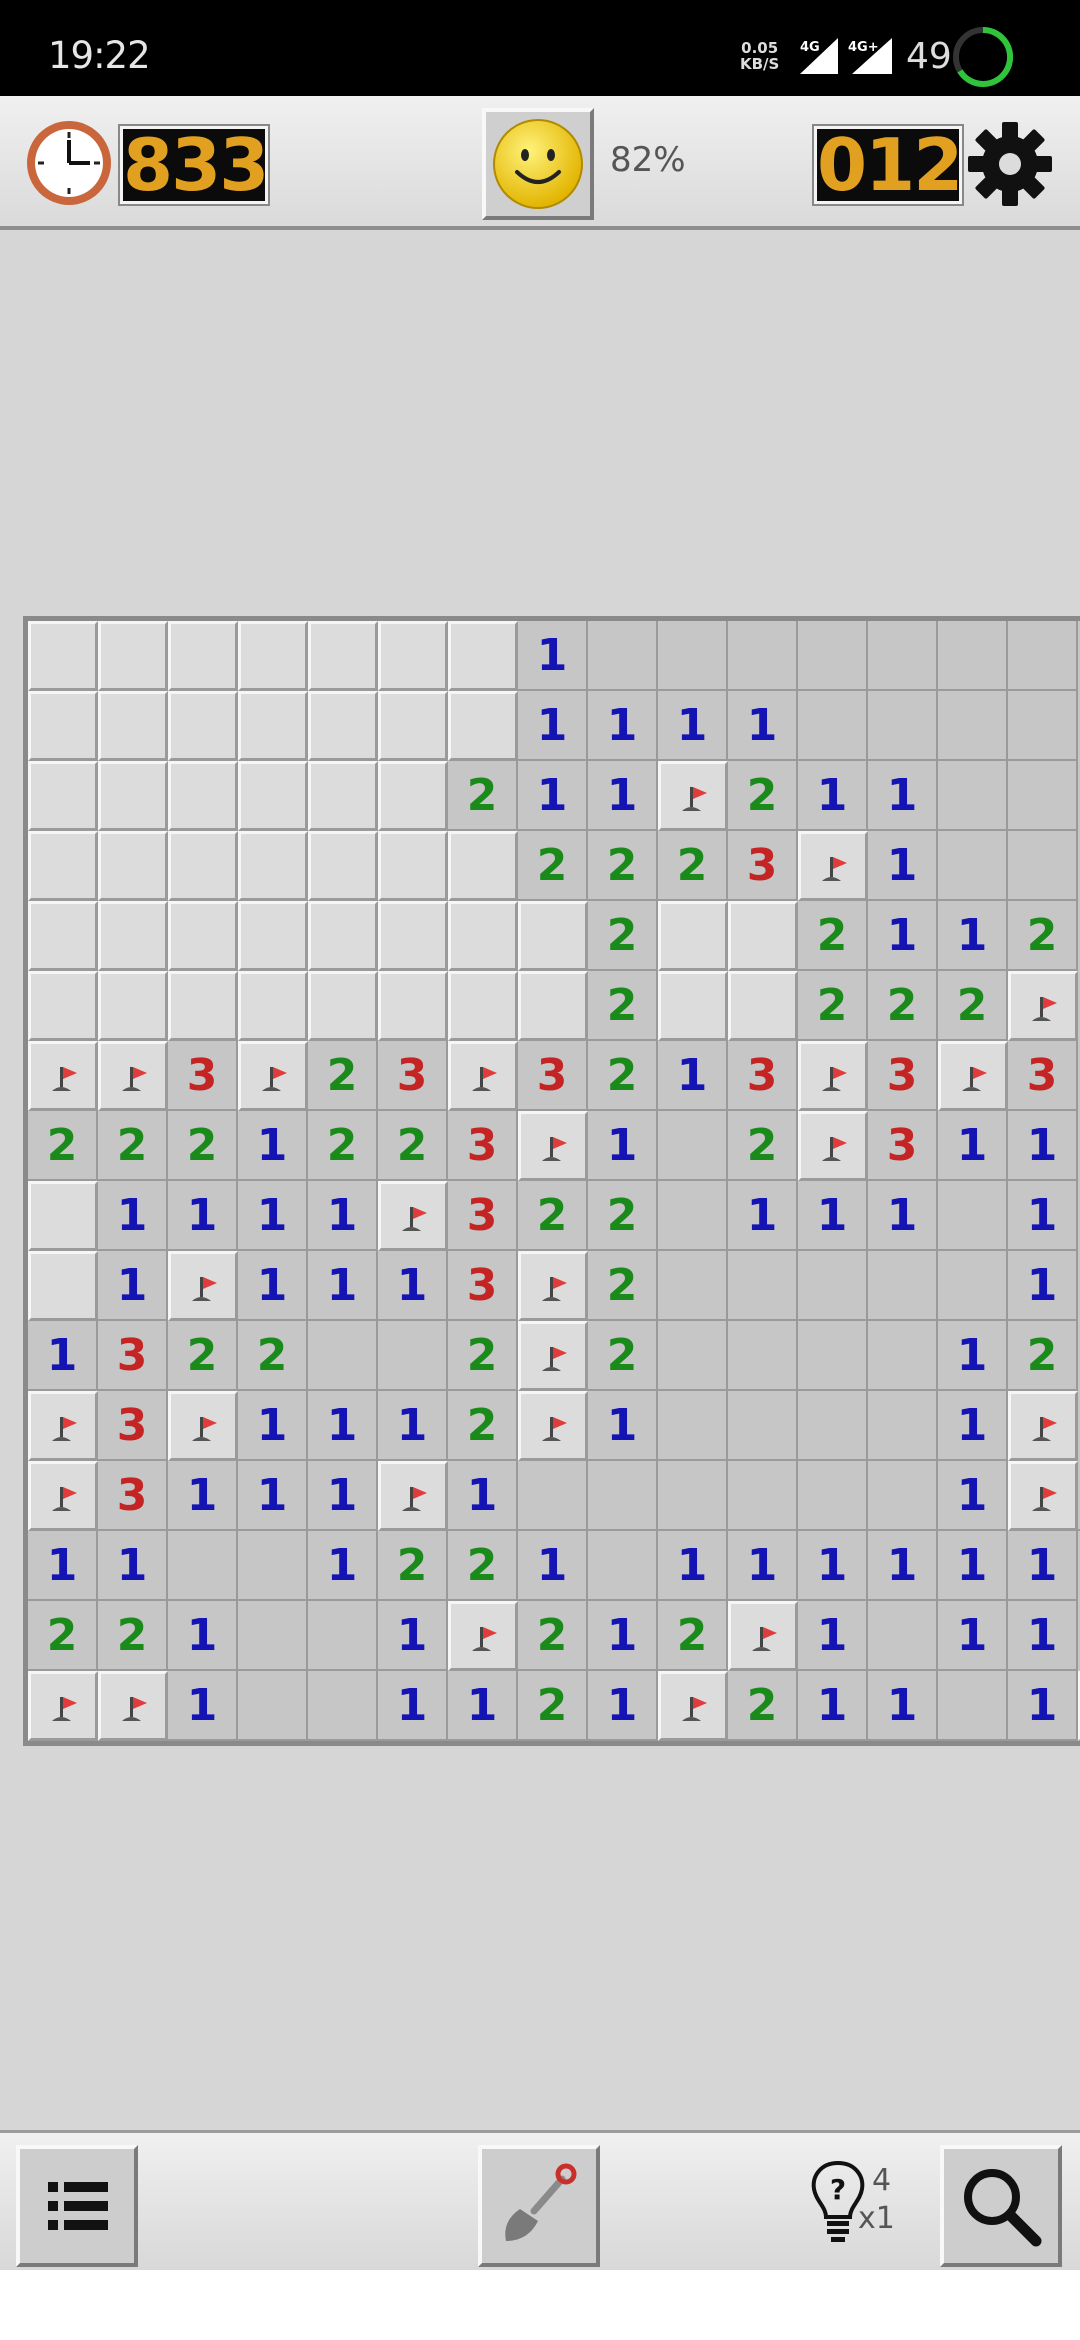  What do you see at coordinates (1001, 2206) in the screenshot?
I see `search-button` at bounding box center [1001, 2206].